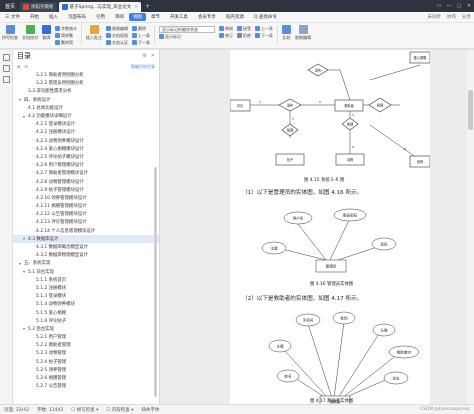  What do you see at coordinates (470, 227) in the screenshot?
I see `document-scrollbar` at bounding box center [470, 227].